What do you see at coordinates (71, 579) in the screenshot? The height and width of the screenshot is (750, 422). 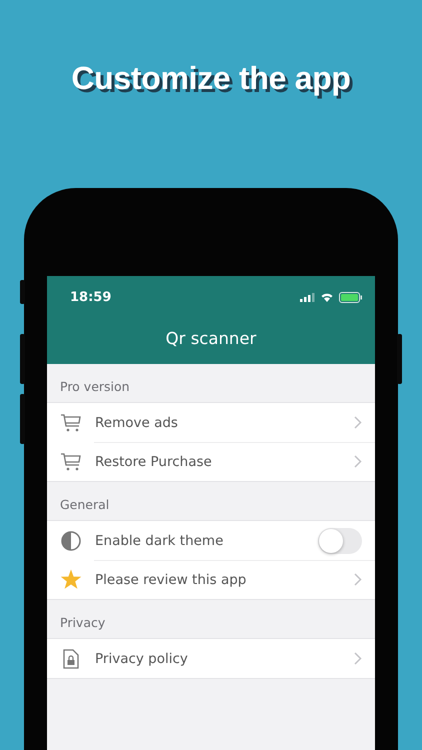 I see `star-icon` at bounding box center [71, 579].